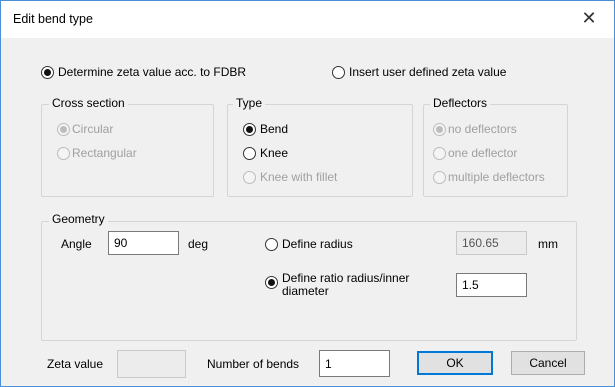 This screenshot has height=387, width=615. What do you see at coordinates (76, 244) in the screenshot?
I see `angle-label: Angle` at bounding box center [76, 244].